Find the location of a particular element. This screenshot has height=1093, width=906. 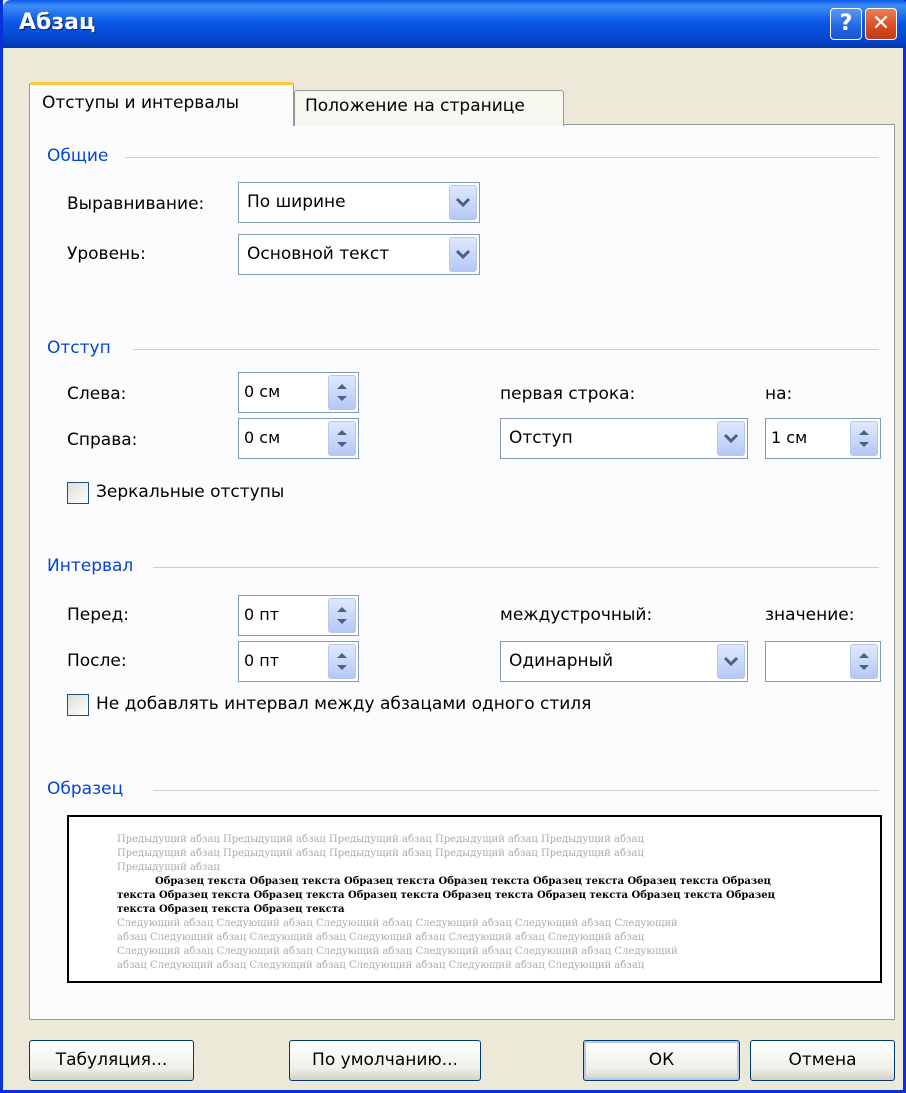

by-spinner: 1 см is located at coordinates (823, 438).